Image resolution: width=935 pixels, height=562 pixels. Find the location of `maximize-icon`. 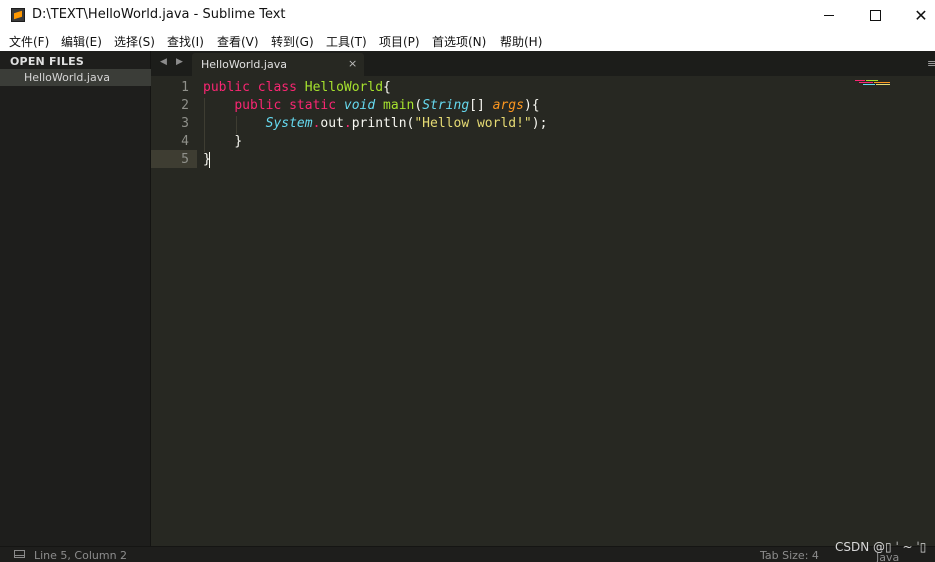

maximize-icon is located at coordinates (875, 15).